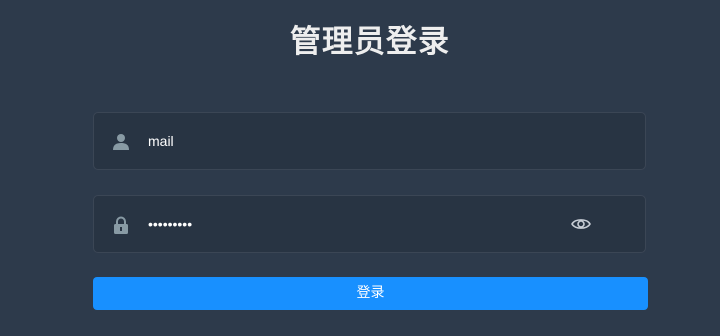 The width and height of the screenshot is (720, 336). I want to click on password-input, so click(358, 224).